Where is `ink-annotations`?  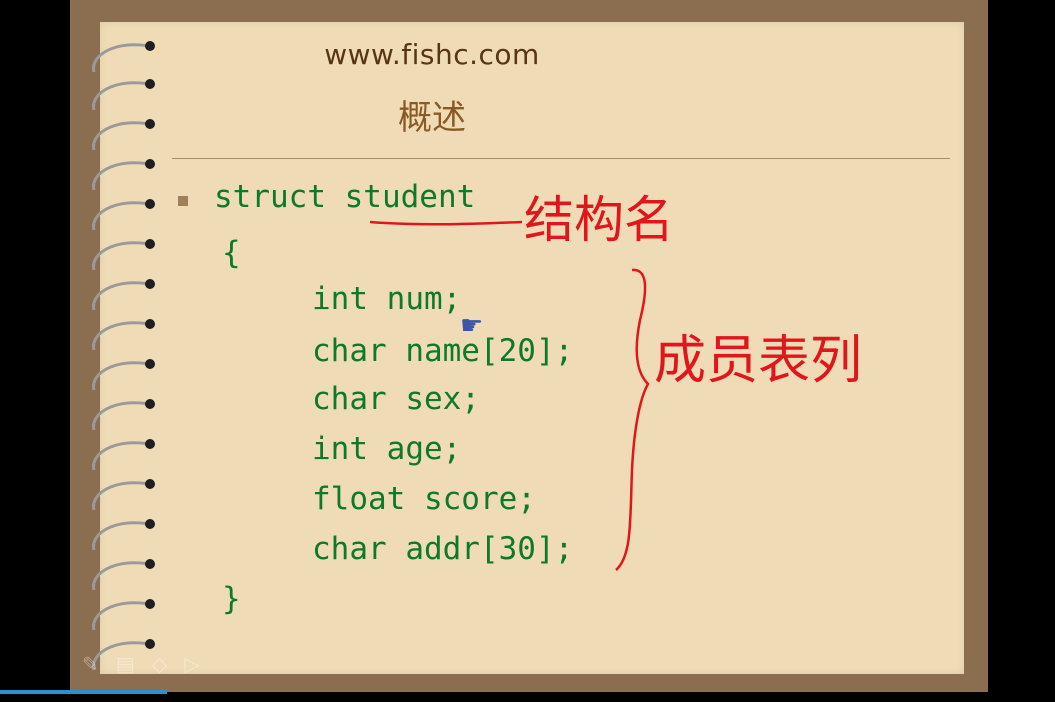
ink-annotations is located at coordinates (509, 395).